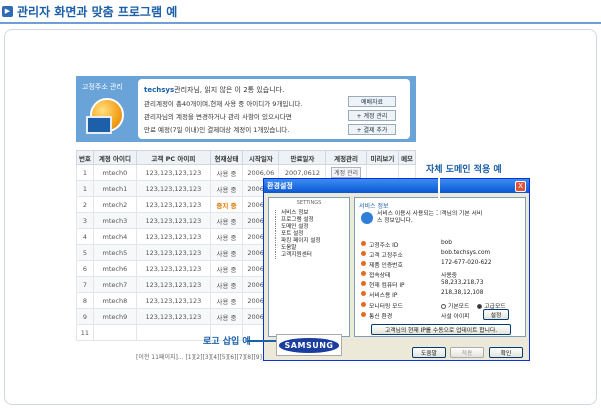 The height and width of the screenshot is (409, 601). Describe the element at coordinates (85, 157) in the screenshot. I see `column-header: 번호` at that location.